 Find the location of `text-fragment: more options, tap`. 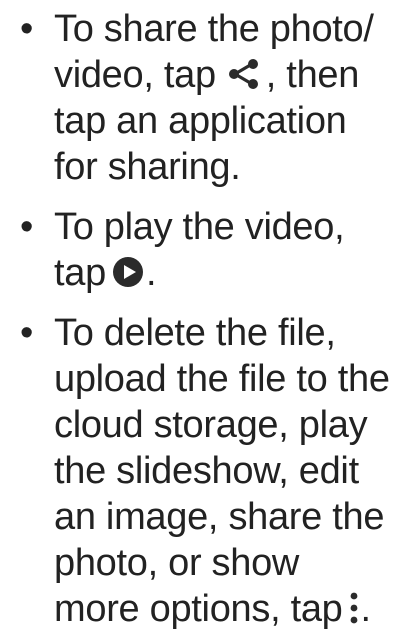

text-fragment: more options, tap is located at coordinates (198, 609).